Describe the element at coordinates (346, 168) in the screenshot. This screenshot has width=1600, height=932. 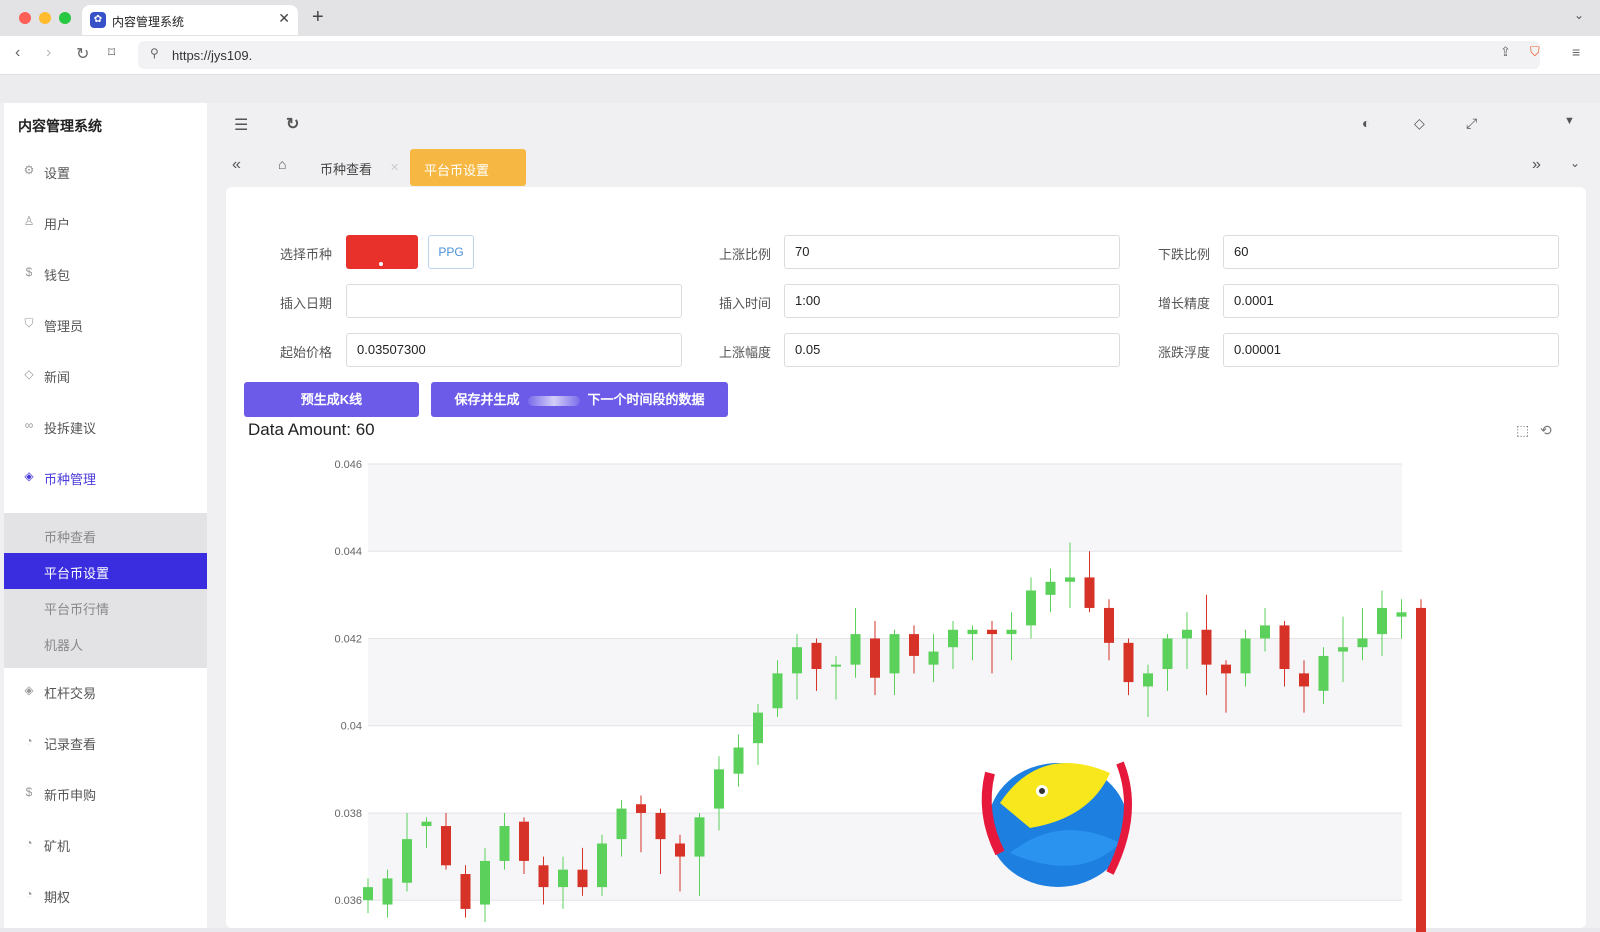
I see `tab-coin-view: 币种查看` at that location.